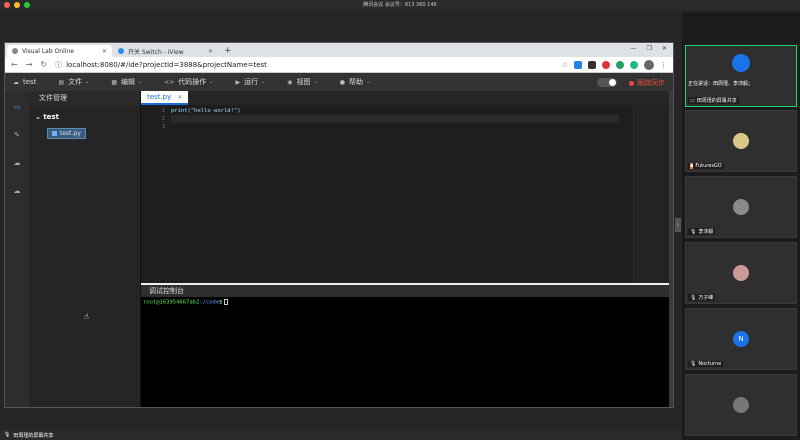 This screenshot has height=440, width=800. I want to click on code-icon: <>, so click(169, 82).